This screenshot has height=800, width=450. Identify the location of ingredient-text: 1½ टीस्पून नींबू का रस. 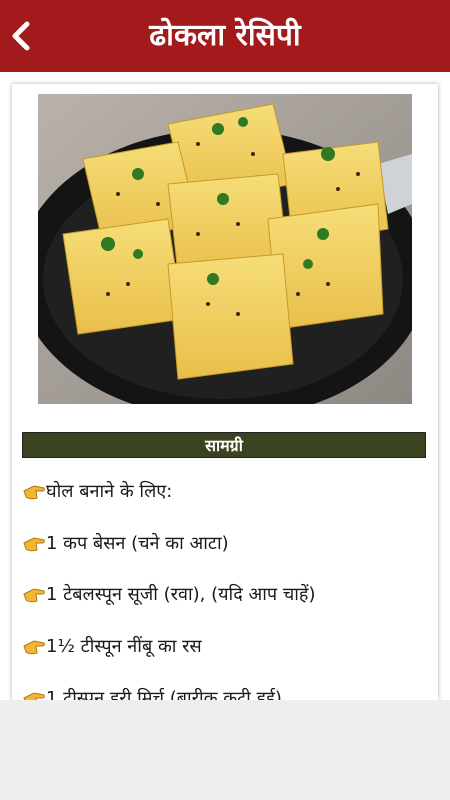
(124, 646).